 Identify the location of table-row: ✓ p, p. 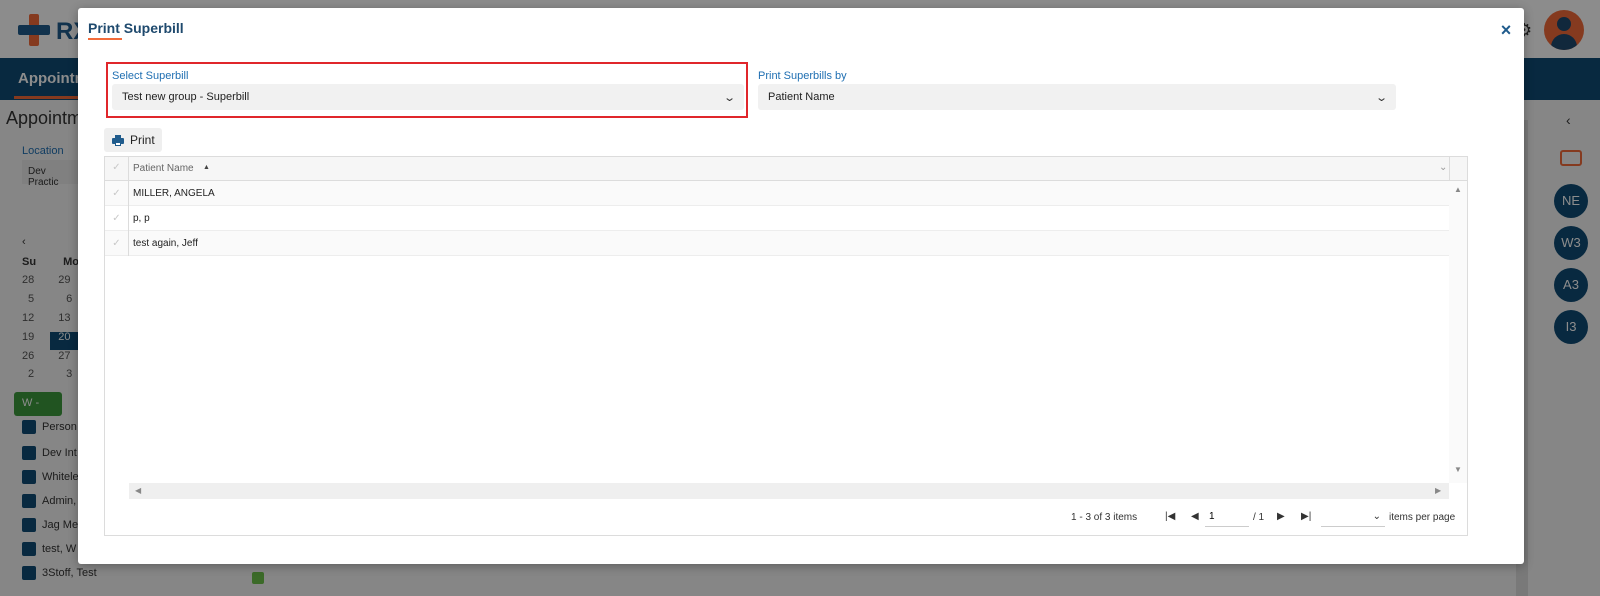
(777, 218).